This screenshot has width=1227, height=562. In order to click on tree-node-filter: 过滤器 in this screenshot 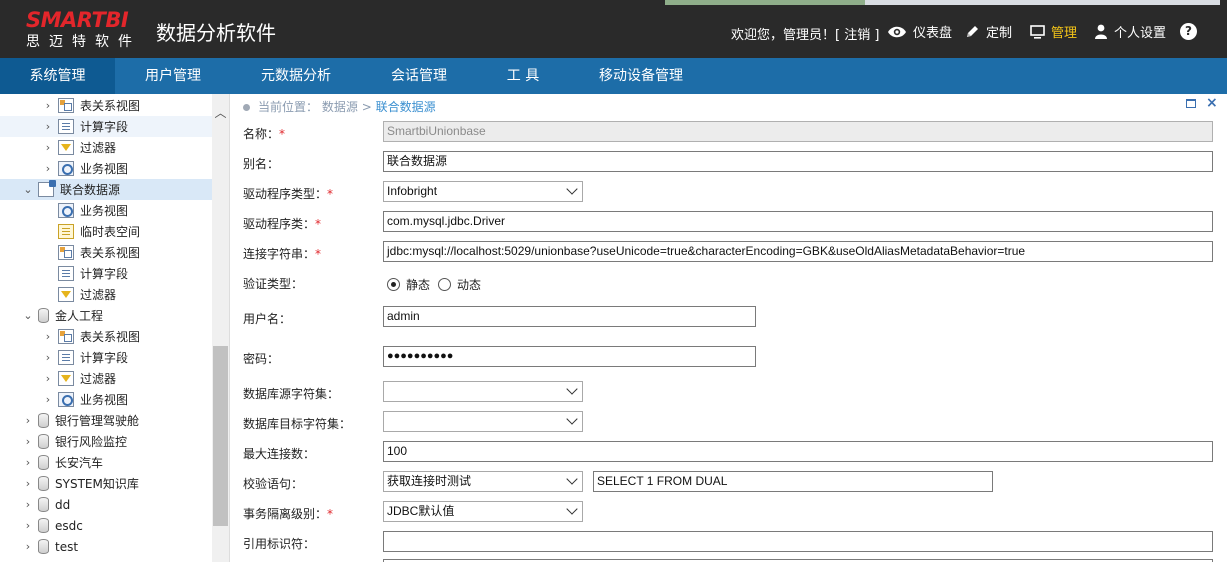, I will do `click(106, 294)`.